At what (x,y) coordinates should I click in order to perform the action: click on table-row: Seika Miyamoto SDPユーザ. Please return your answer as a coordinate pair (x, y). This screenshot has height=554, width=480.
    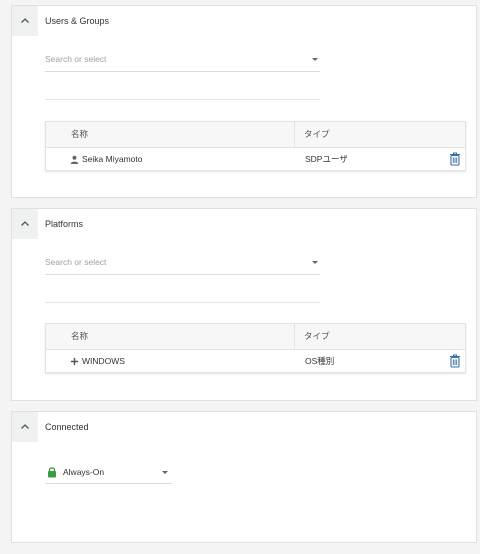
    Looking at the image, I should click on (255, 159).